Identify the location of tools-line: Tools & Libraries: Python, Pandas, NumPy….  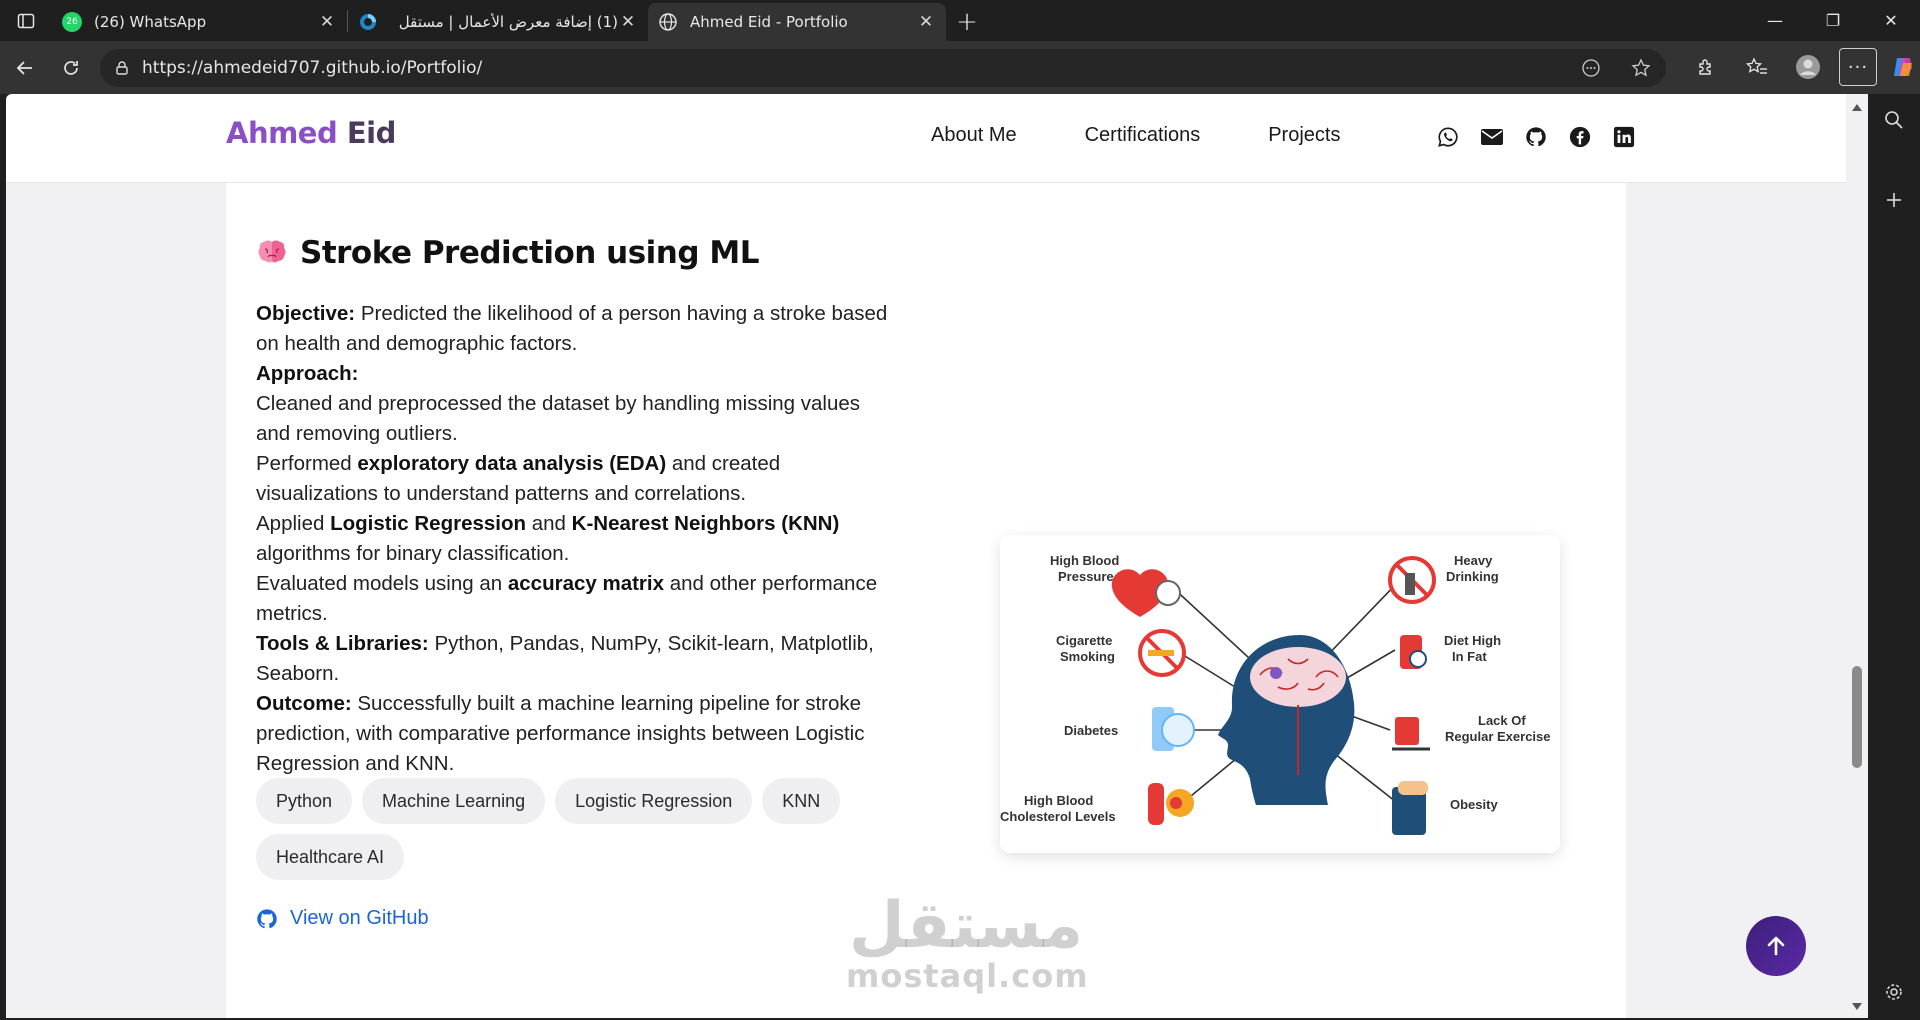
(576, 659).